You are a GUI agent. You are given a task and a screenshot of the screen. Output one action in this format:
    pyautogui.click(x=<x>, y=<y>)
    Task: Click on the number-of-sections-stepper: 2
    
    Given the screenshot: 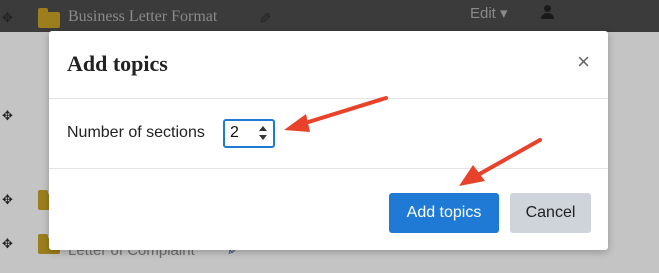 What is the action you would take?
    pyautogui.click(x=249, y=133)
    